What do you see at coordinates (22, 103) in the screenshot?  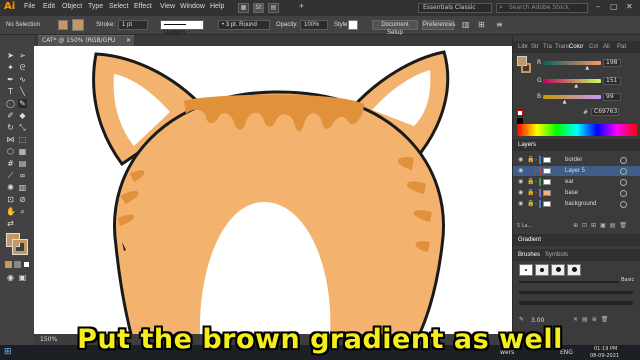 I see `paintbrush-tool-icon: ✎` at bounding box center [22, 103].